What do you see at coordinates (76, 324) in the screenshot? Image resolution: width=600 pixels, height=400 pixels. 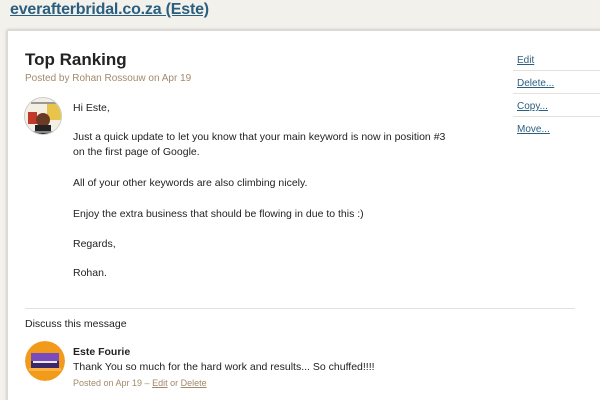 I see `discuss-label: Discuss this message` at bounding box center [76, 324].